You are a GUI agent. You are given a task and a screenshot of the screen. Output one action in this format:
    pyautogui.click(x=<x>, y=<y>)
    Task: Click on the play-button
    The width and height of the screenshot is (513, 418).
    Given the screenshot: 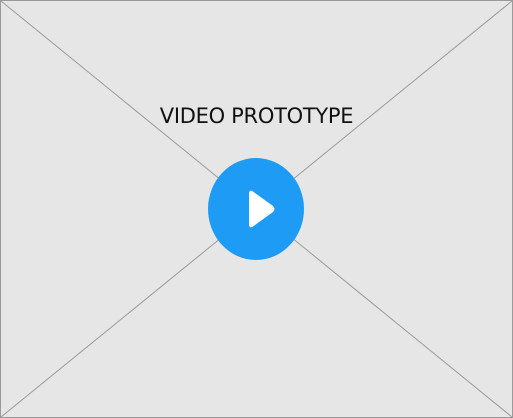 What is the action you would take?
    pyautogui.click(x=256, y=209)
    